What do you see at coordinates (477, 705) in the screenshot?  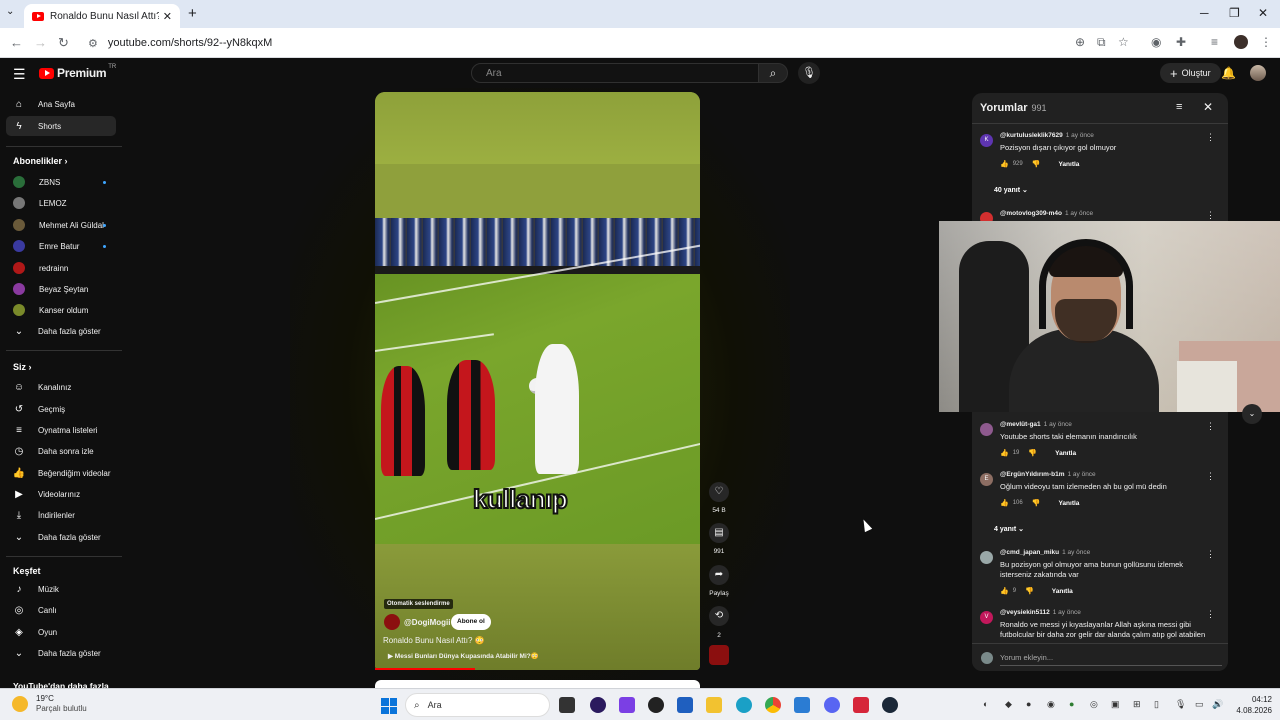 I see `taskbar-search: ⌕ Ara` at bounding box center [477, 705].